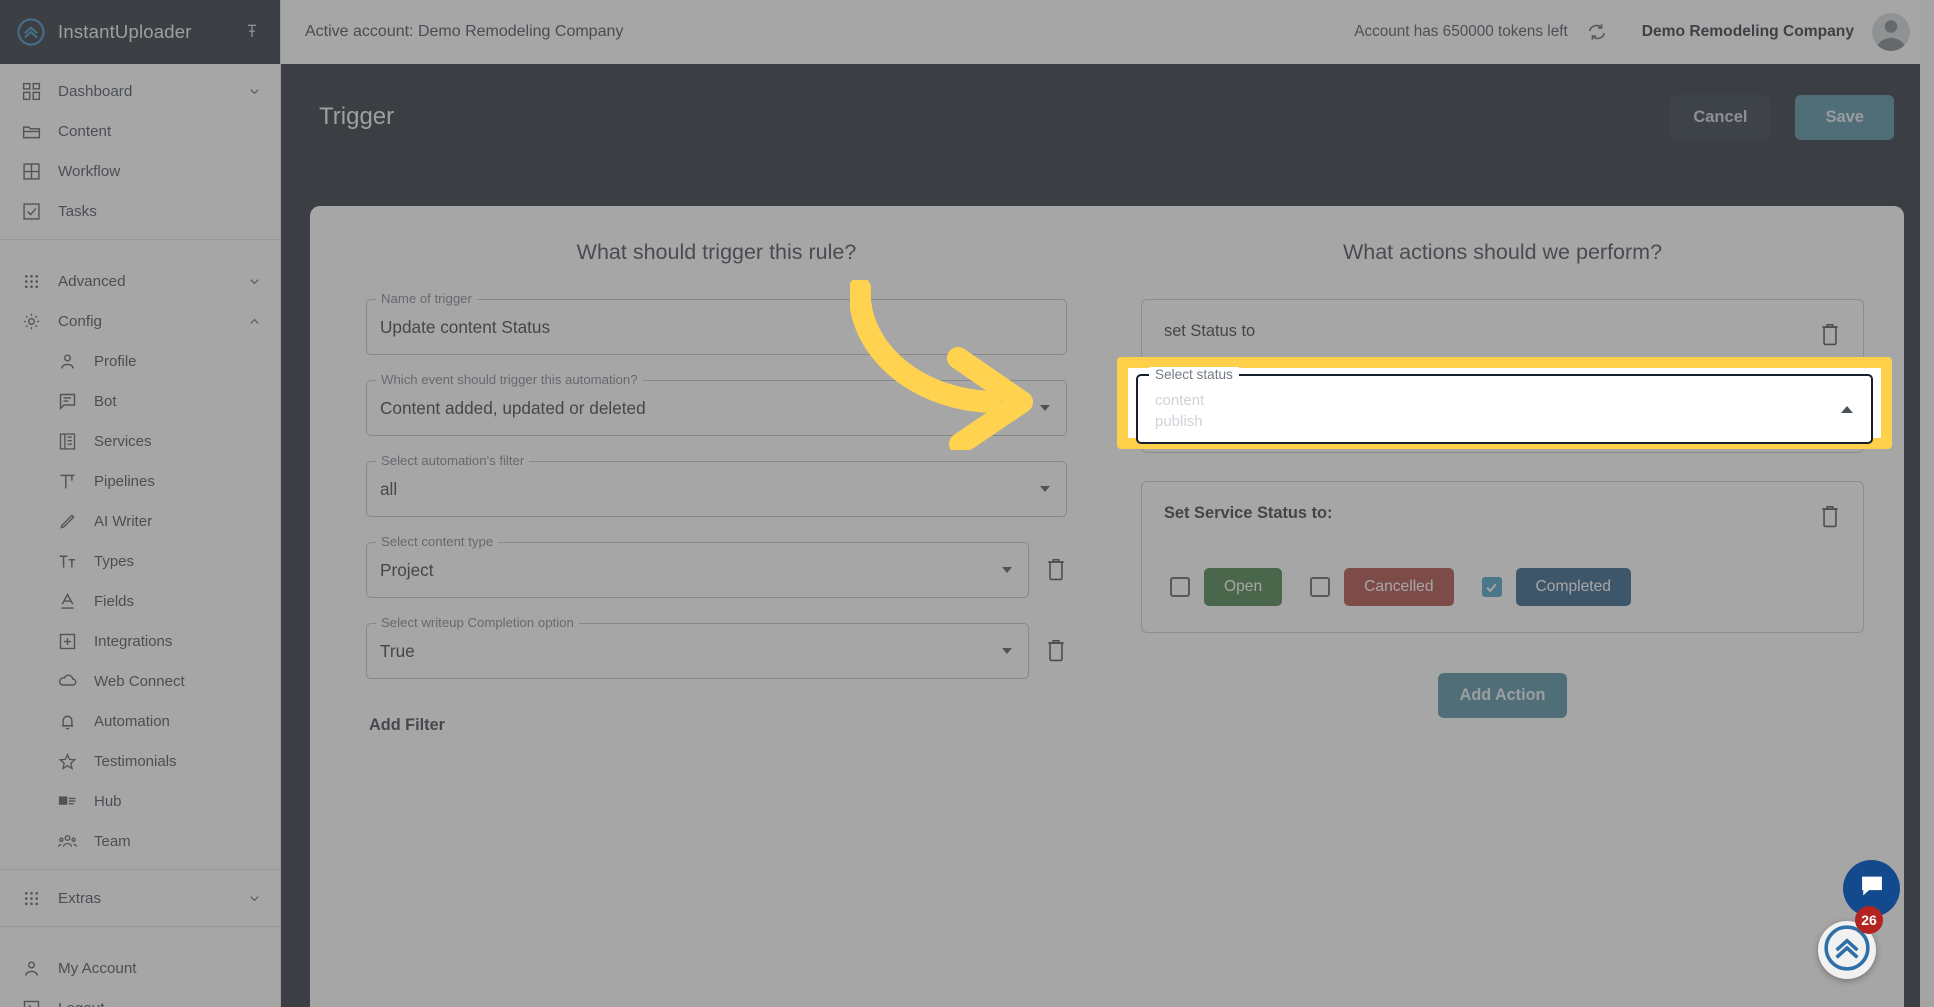 Image resolution: width=1934 pixels, height=1007 pixels. Describe the element at coordinates (465, 326) in the screenshot. I see `field-value: Update content Status` at that location.